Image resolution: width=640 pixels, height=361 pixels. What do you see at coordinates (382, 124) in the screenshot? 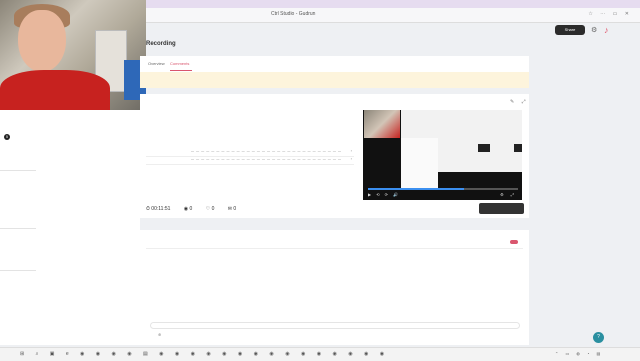
I see `video-webcam-thumbnail` at bounding box center [382, 124].